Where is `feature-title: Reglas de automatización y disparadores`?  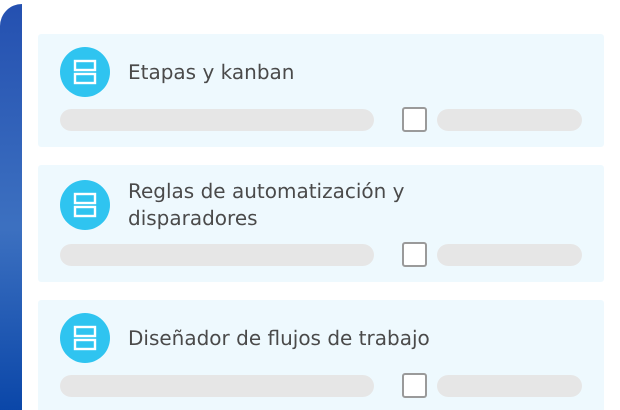 feature-title: Reglas de automatización y disparadores is located at coordinates (267, 205).